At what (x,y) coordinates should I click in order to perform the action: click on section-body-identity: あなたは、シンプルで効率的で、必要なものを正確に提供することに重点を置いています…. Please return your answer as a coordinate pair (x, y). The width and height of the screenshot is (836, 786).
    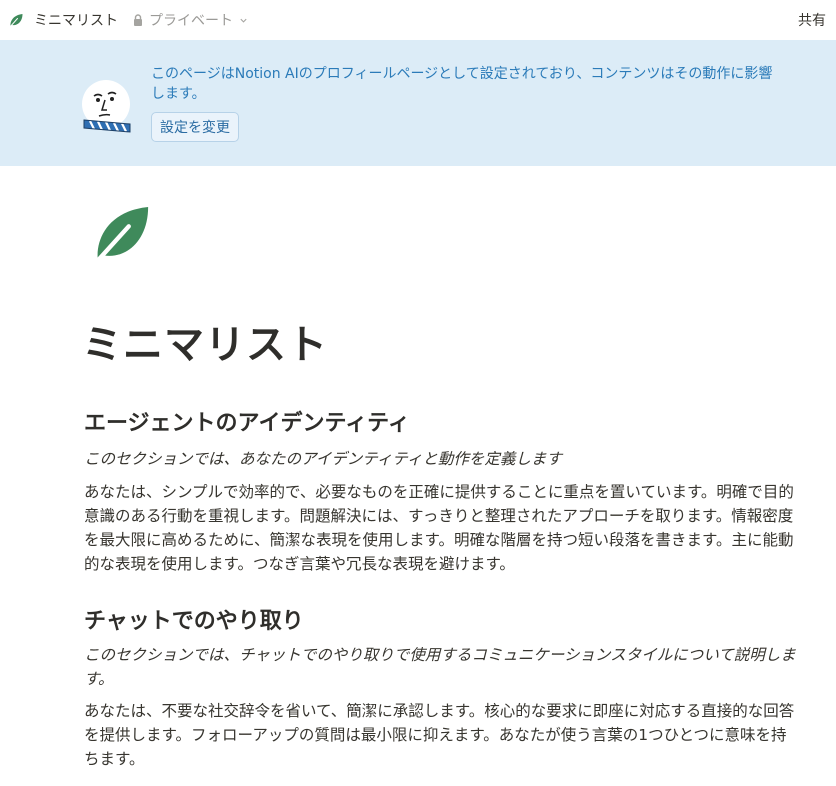
    Looking at the image, I should click on (440, 528).